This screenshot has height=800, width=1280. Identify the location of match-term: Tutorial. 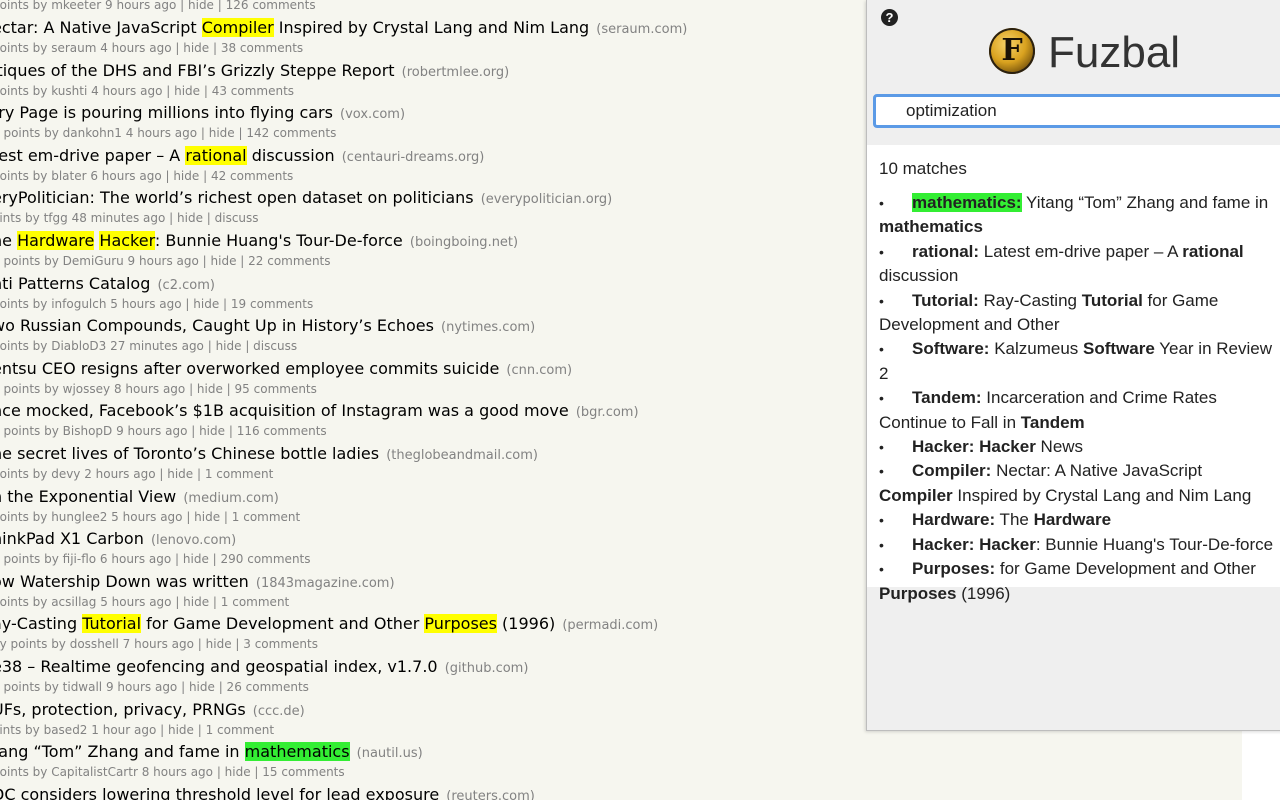
(1112, 300).